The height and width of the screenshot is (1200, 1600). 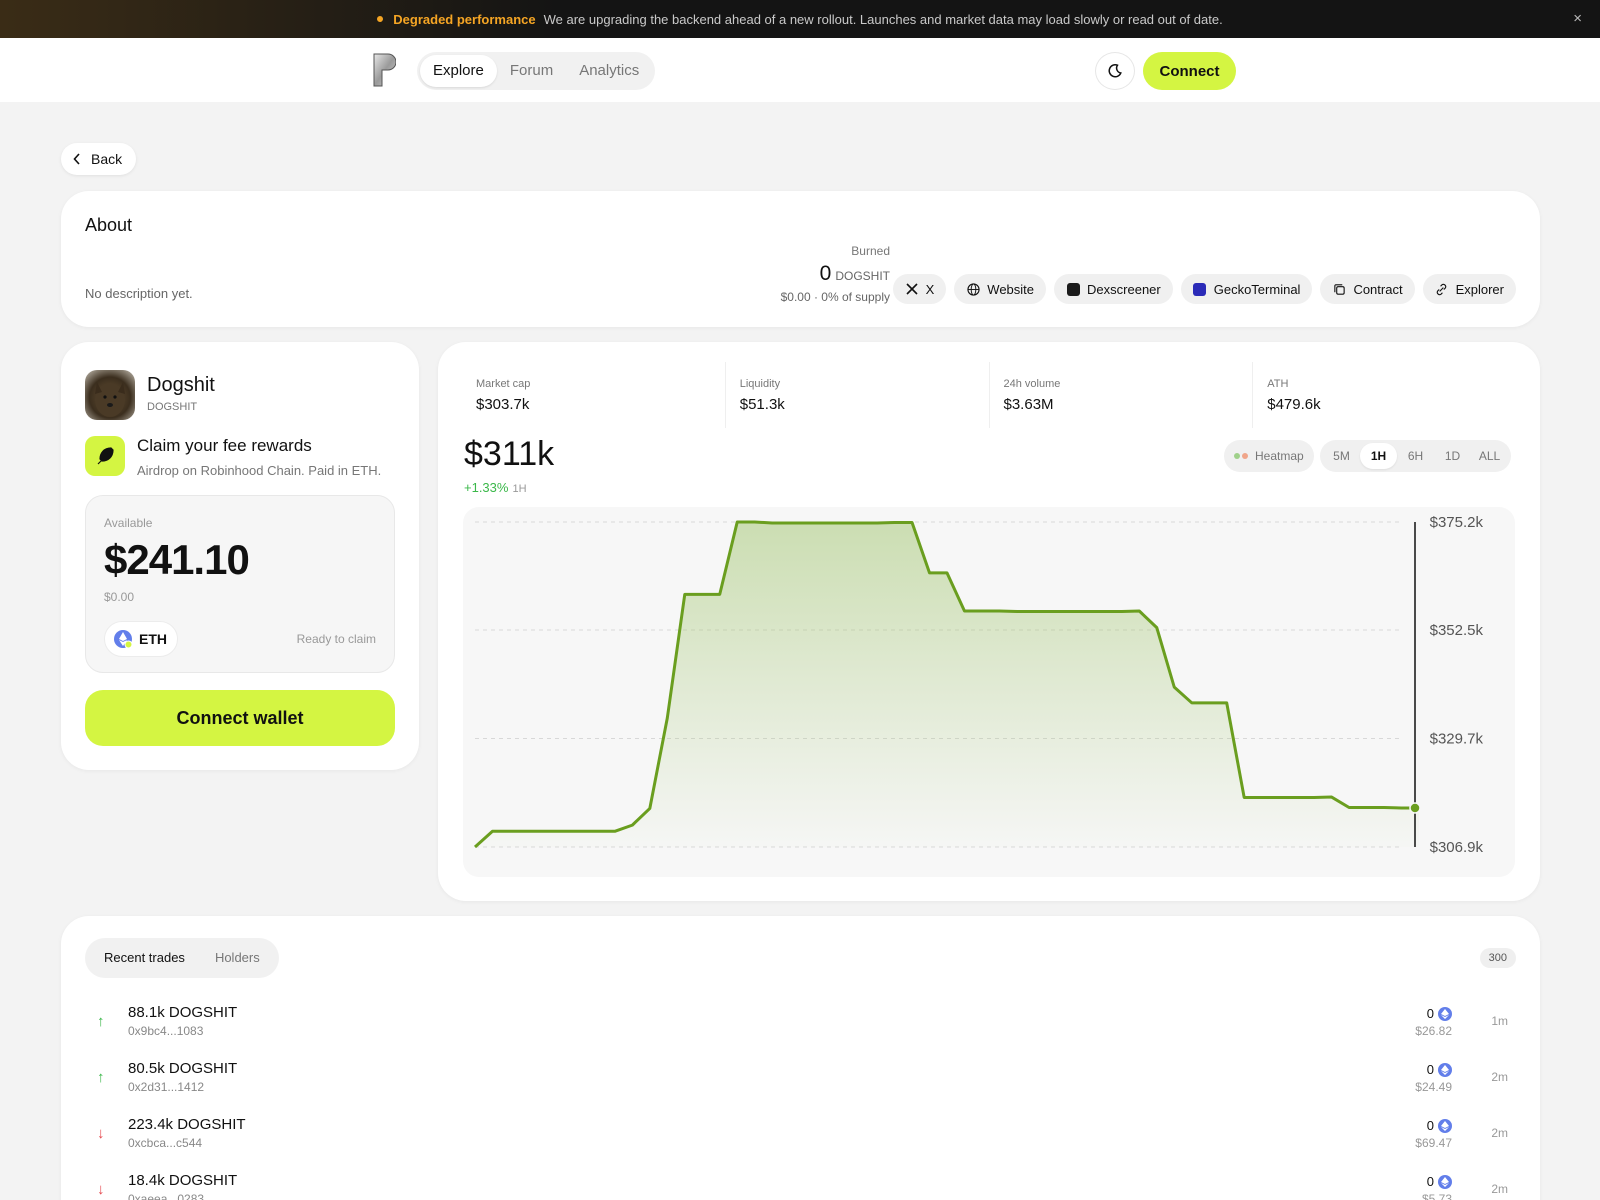 What do you see at coordinates (800, 1182) in the screenshot?
I see `trade-row: ↓ 18.4k DOGSHIT 0xaeea...0283 0 $5.73 2m` at bounding box center [800, 1182].